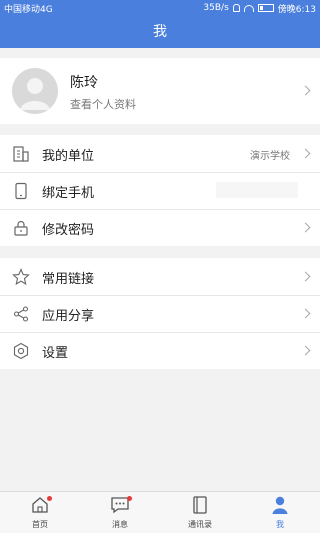  What do you see at coordinates (68, 193) in the screenshot?
I see `menu-label: 绑定手机` at bounding box center [68, 193].